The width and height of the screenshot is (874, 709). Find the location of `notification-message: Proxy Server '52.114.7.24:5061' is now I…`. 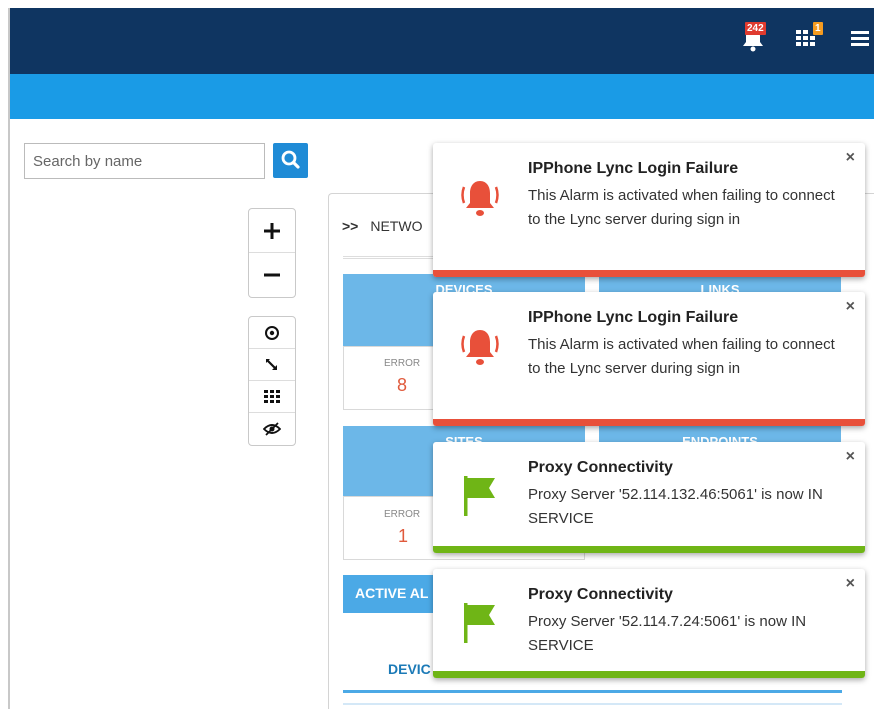

notification-message: Proxy Server '52.114.7.24:5061' is now I… is located at coordinates (667, 633).